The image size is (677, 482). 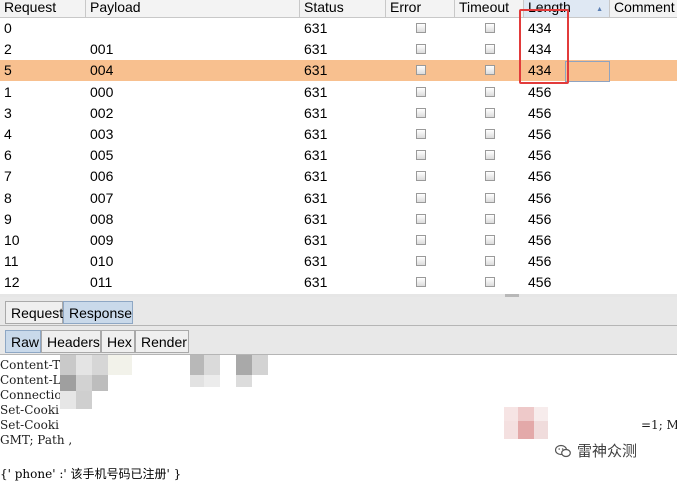 What do you see at coordinates (599, 9) in the screenshot?
I see `sort-ascending-icon: ▲` at bounding box center [599, 9].